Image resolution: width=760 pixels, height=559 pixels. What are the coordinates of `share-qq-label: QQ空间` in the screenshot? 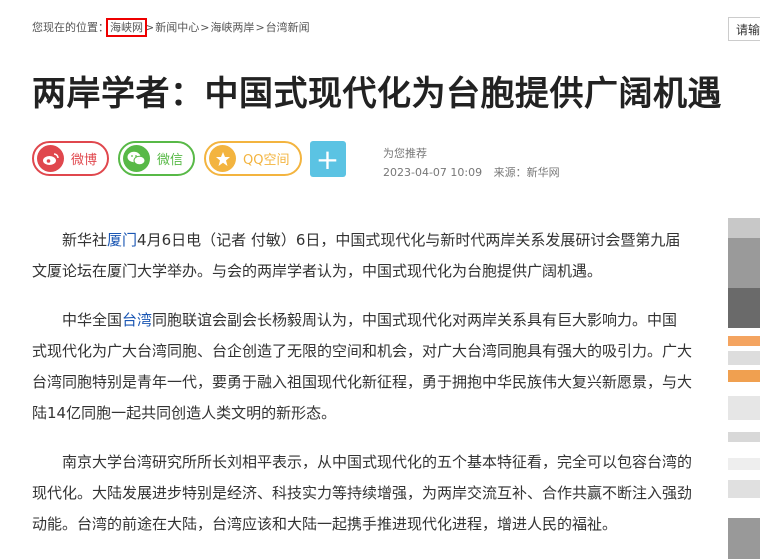 It's located at (266, 160).